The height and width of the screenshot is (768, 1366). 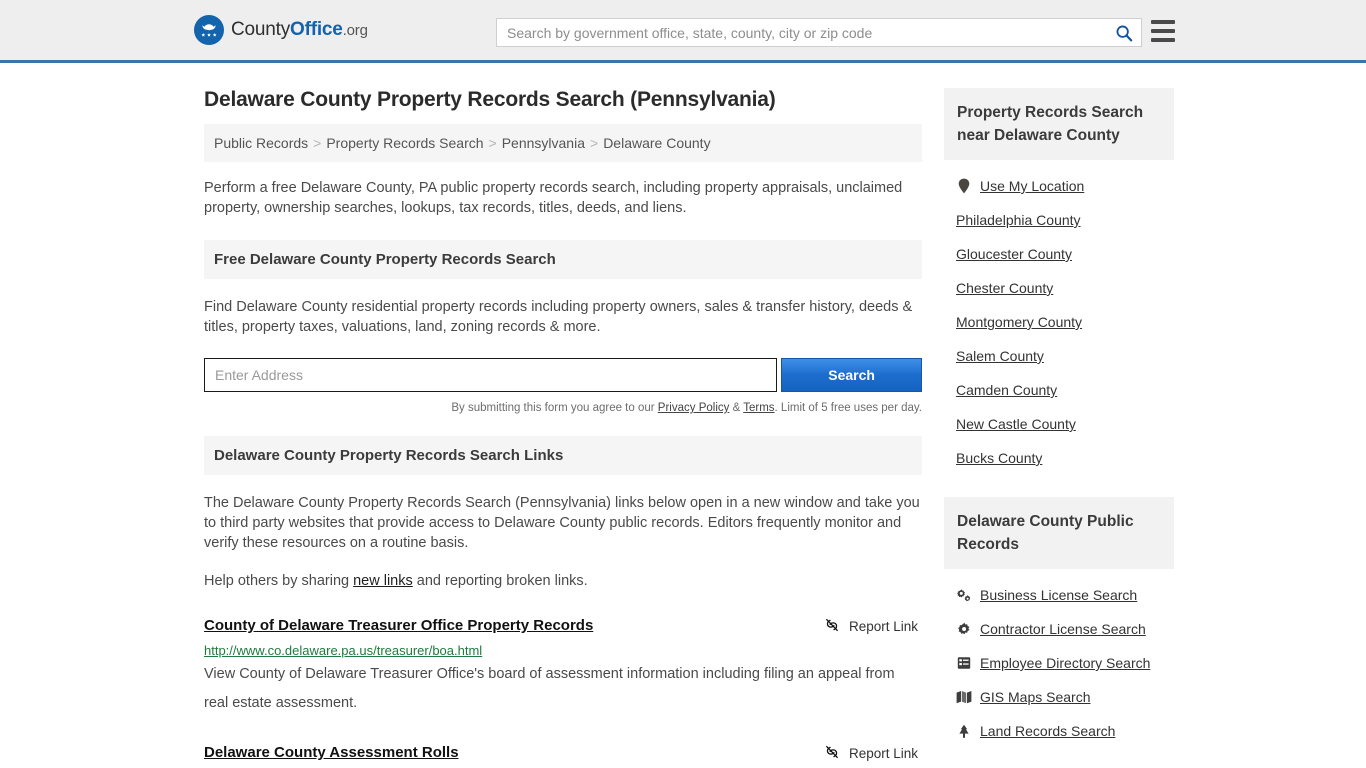 What do you see at coordinates (1065, 356) in the screenshot?
I see `sidebar-item-salem-county: Salem County` at bounding box center [1065, 356].